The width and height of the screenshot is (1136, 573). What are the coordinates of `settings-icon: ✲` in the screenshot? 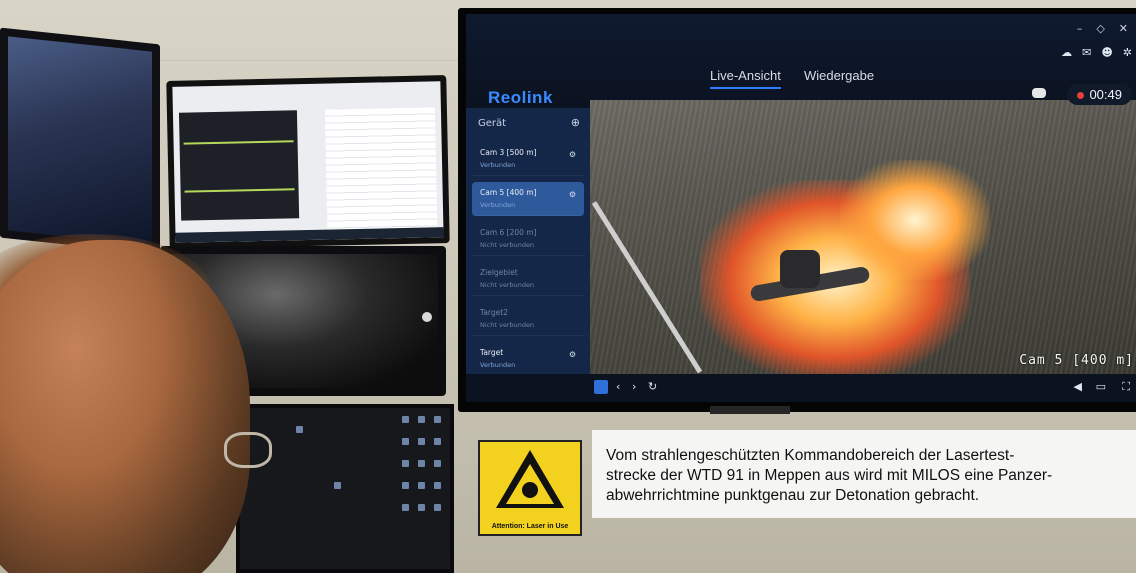 It's located at (1127, 52).